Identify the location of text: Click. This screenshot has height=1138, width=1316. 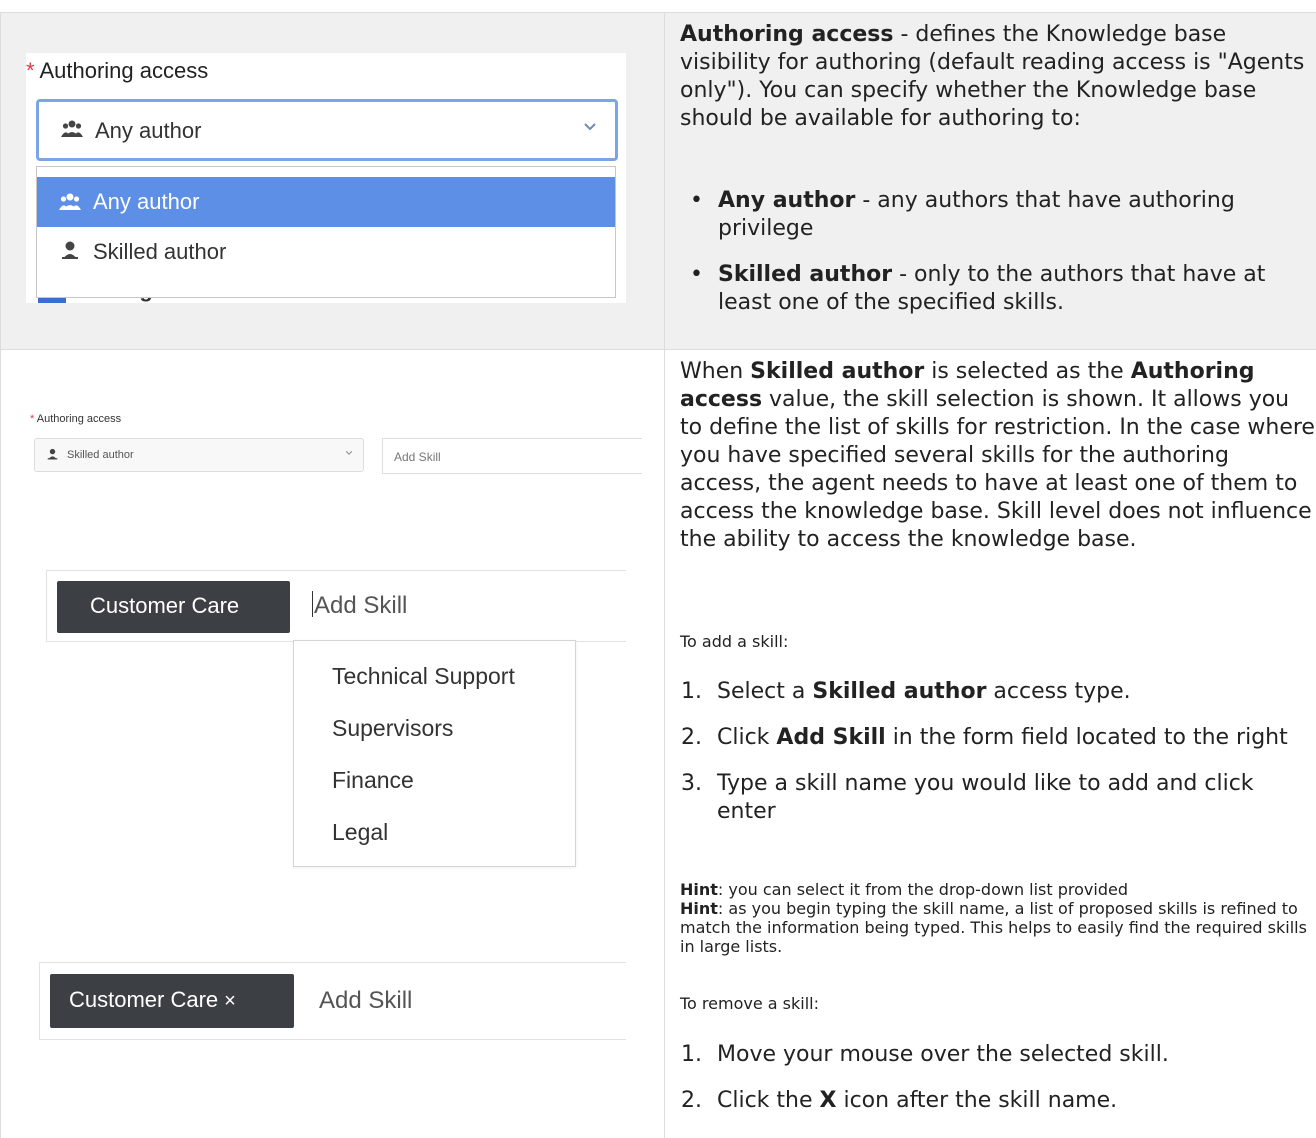
(747, 737).